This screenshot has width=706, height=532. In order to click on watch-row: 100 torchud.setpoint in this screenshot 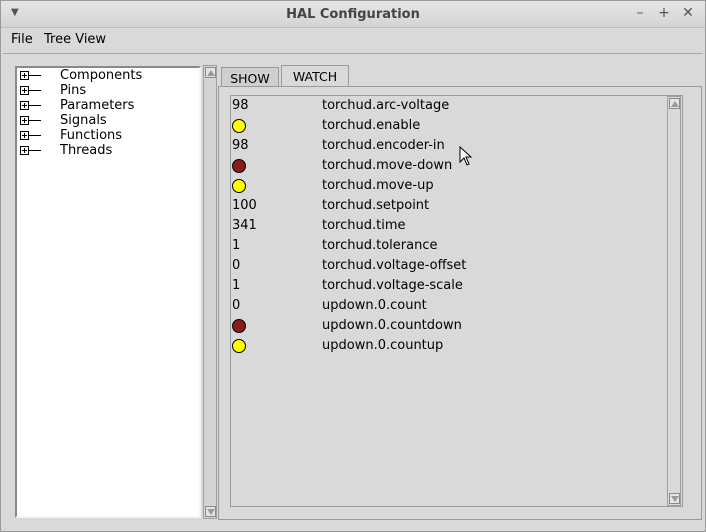, I will do `click(449, 207)`.